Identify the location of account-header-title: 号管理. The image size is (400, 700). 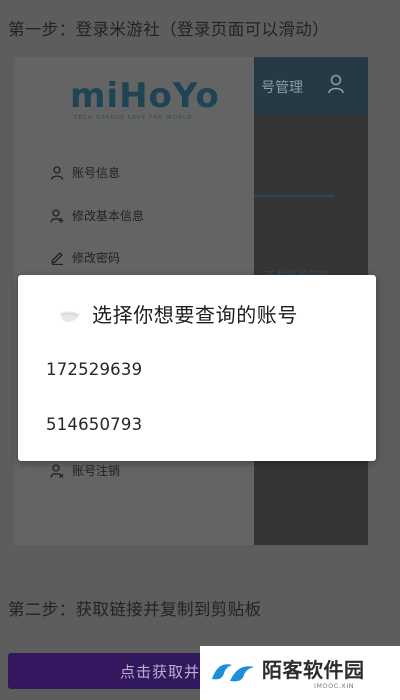
(282, 88).